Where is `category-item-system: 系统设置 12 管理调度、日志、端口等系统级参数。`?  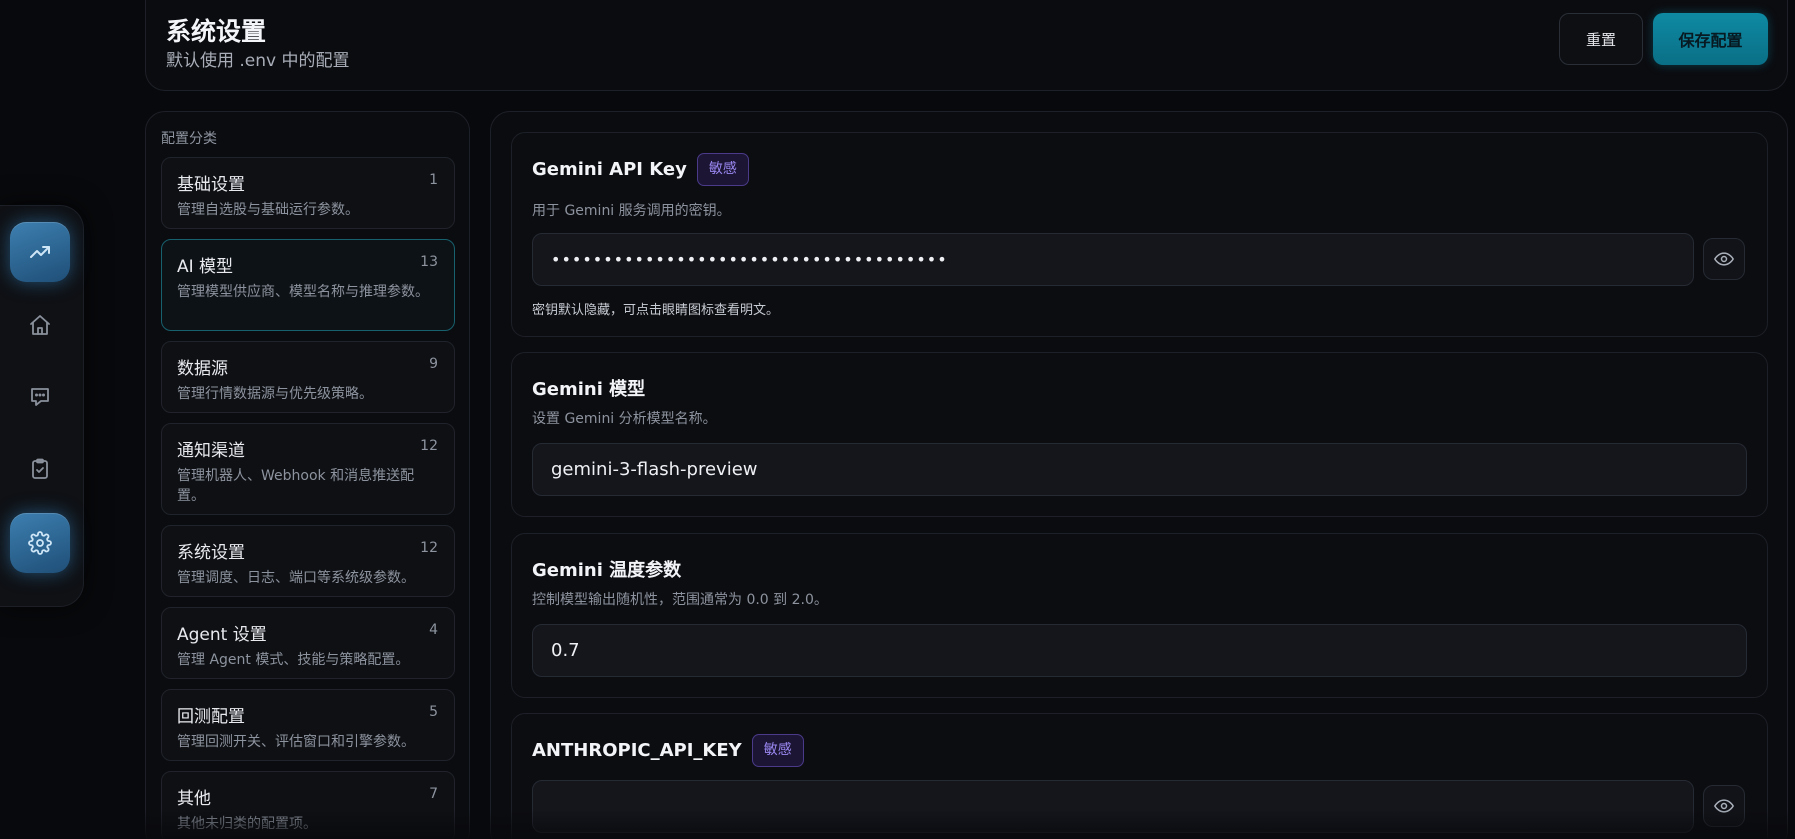
category-item-system: 系统设置 12 管理调度、日志、端口等系统级参数。 is located at coordinates (308, 561).